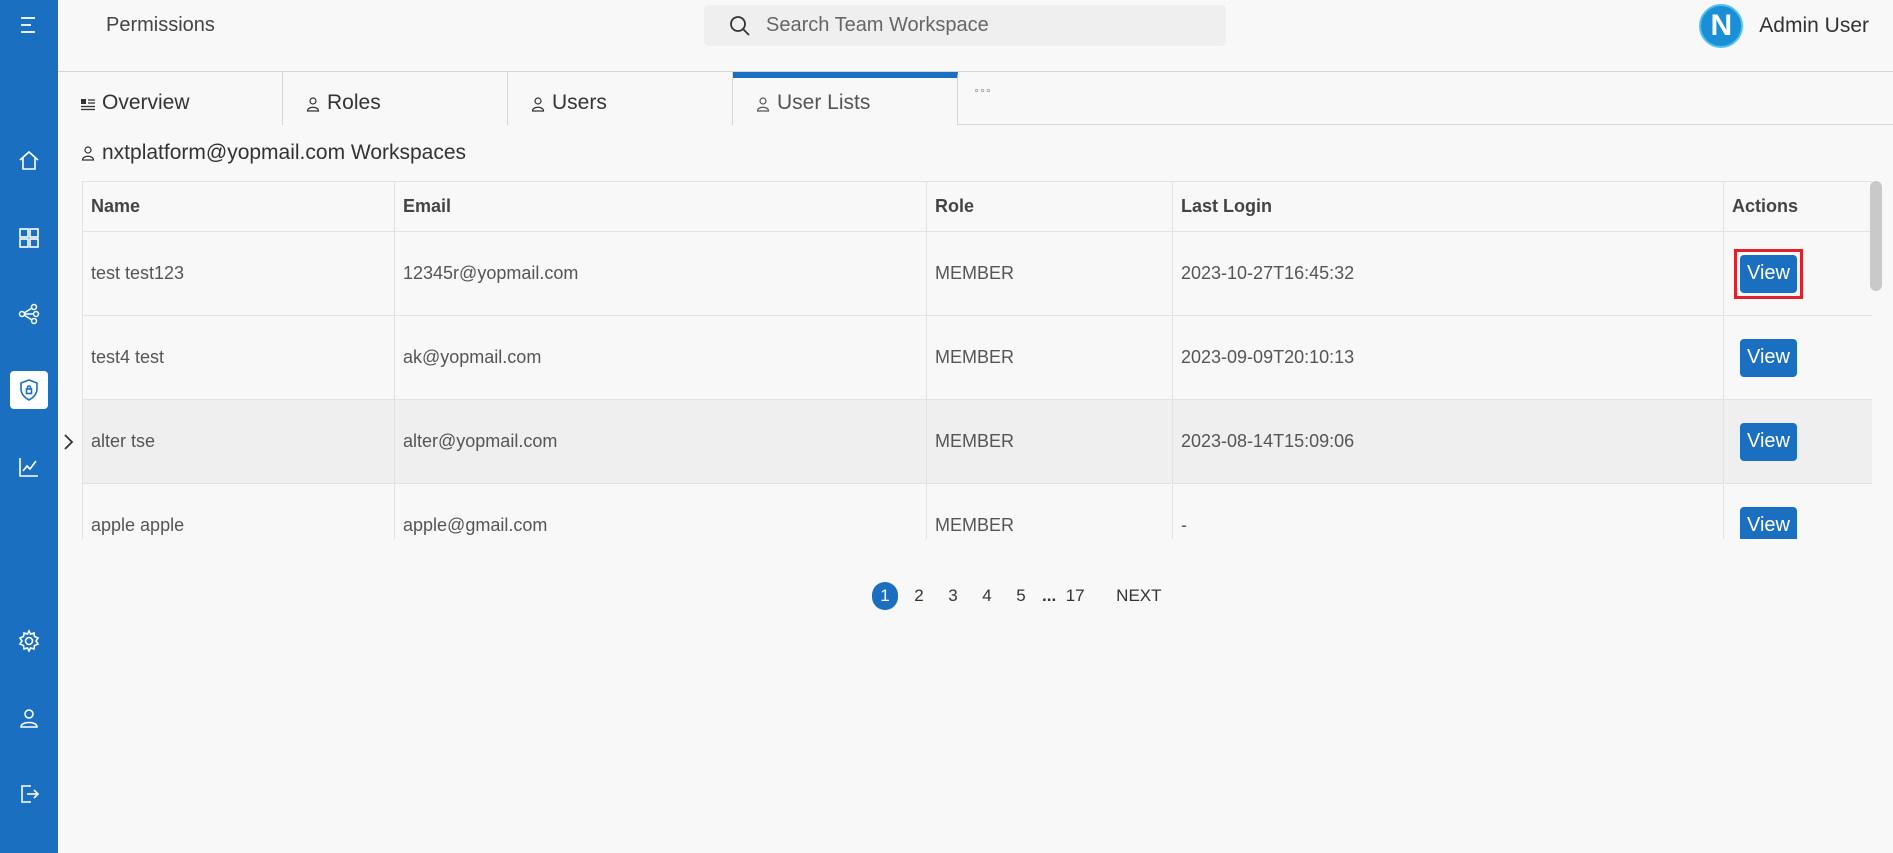  I want to click on cell-last-login: 2023-08-14T15:09:06, so click(1448, 441).